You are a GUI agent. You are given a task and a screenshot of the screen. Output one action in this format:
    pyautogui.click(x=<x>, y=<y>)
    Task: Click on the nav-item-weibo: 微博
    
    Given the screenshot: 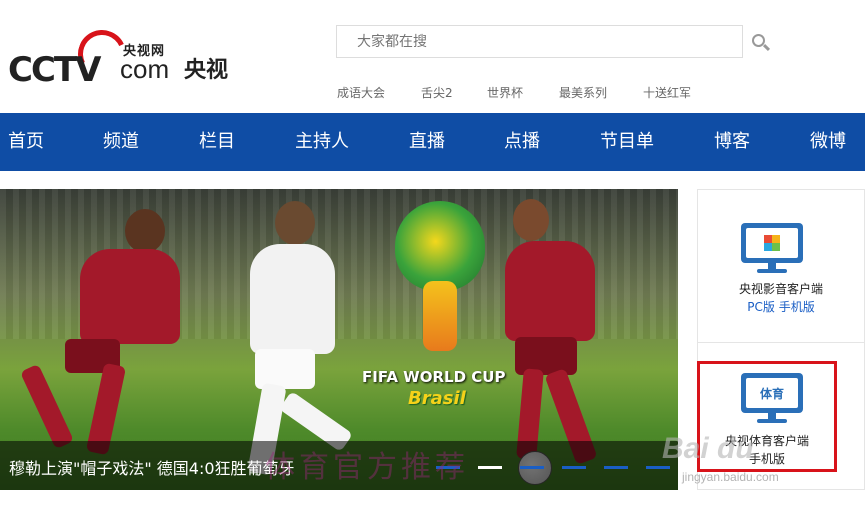 What is the action you would take?
    pyautogui.click(x=828, y=142)
    